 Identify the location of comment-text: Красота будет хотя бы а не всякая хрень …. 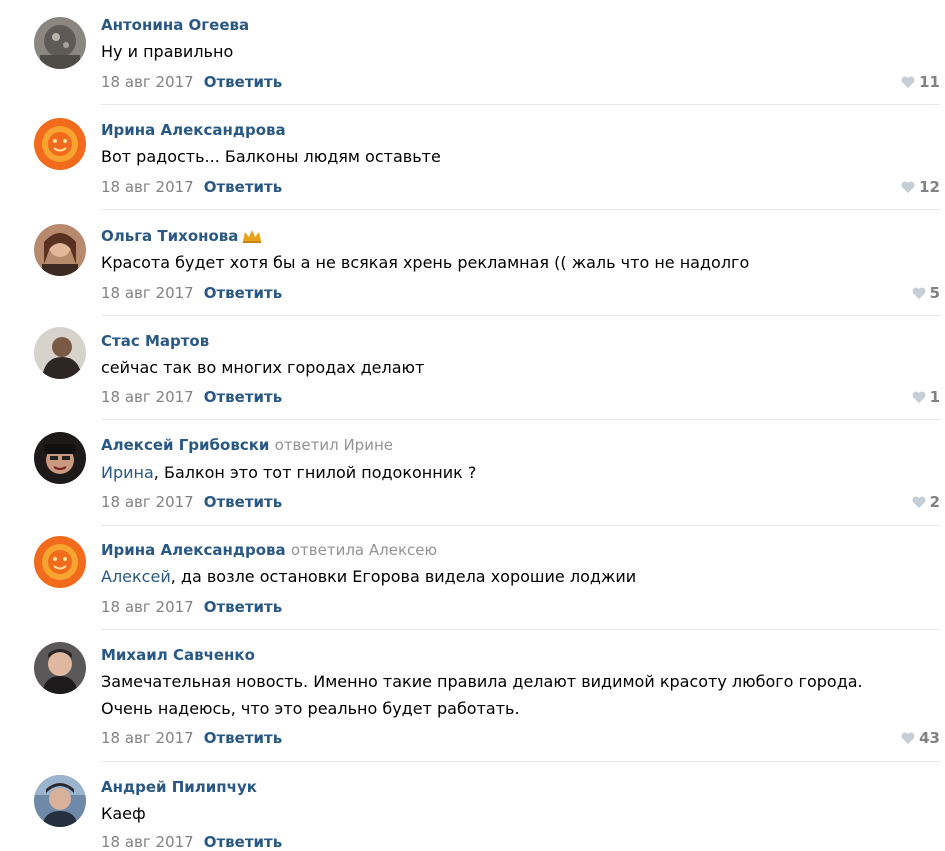
(425, 262).